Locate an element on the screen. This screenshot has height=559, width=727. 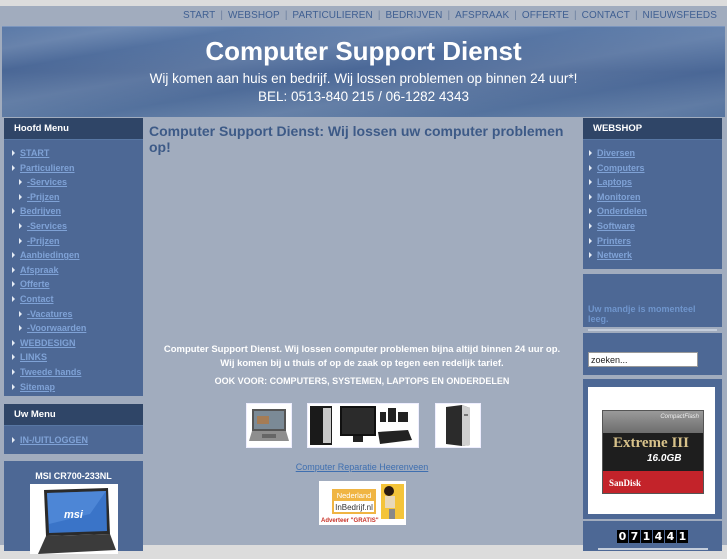
menu-link: Sitemap is located at coordinates (37, 387).